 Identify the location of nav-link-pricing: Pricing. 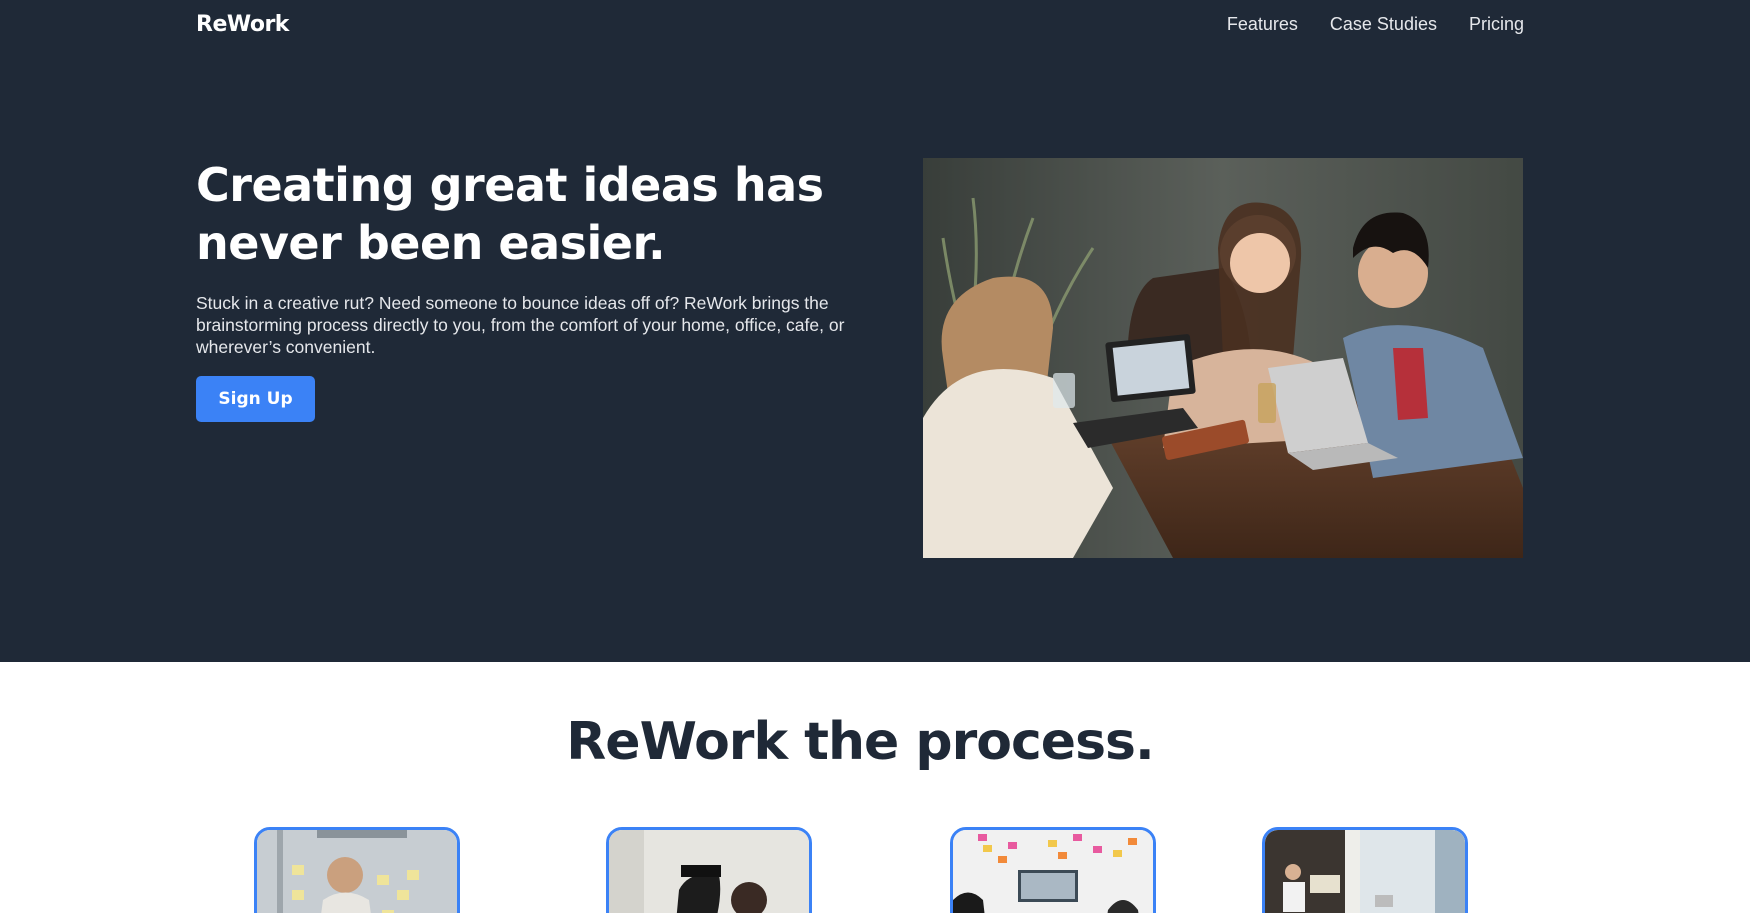
(1496, 24).